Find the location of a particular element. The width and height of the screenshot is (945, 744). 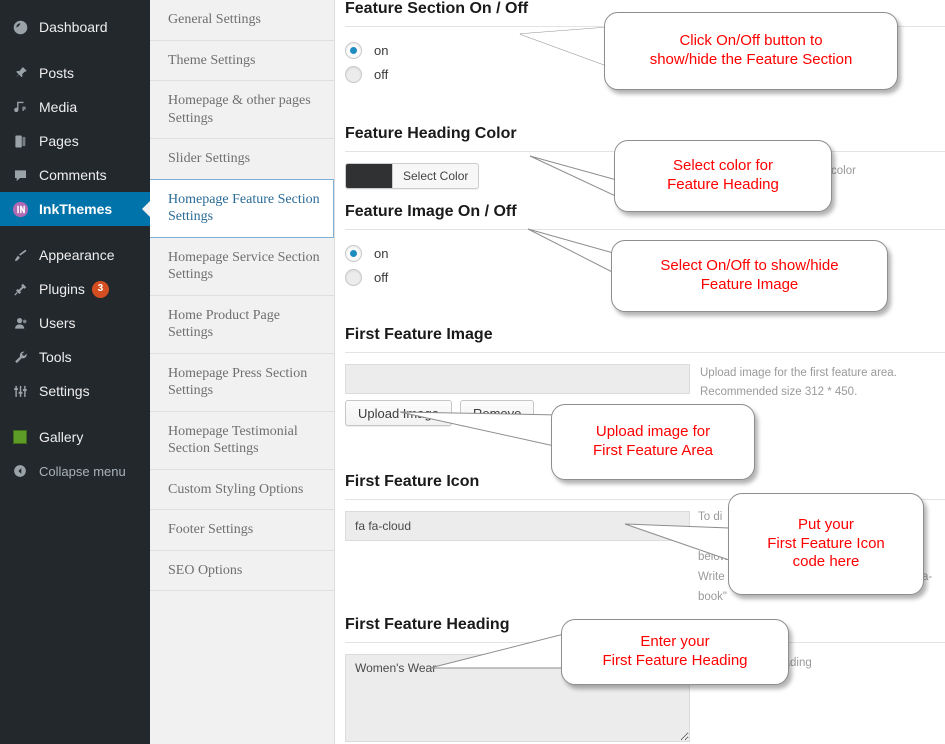

sidebar-item-label: InkThemes is located at coordinates (76, 209).